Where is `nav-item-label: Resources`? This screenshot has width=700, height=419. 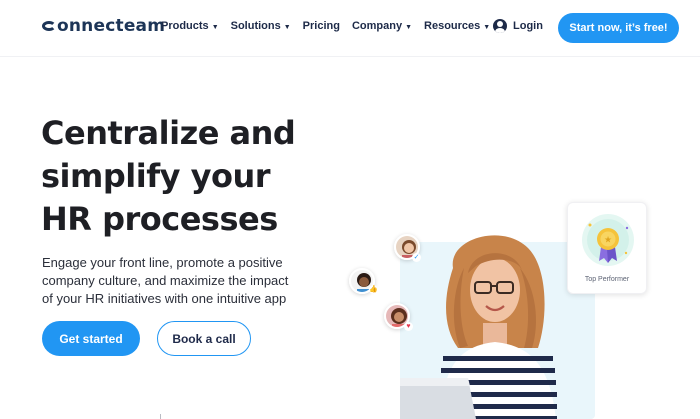 nav-item-label: Resources is located at coordinates (452, 26).